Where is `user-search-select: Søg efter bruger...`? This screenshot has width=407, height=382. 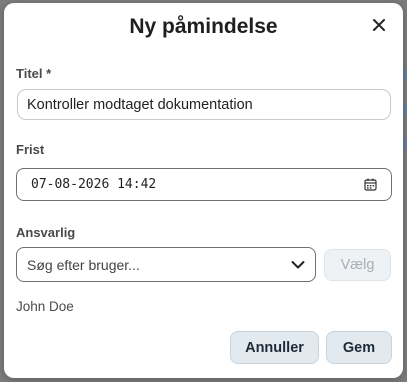
user-search-select: Søg efter bruger... is located at coordinates (166, 264).